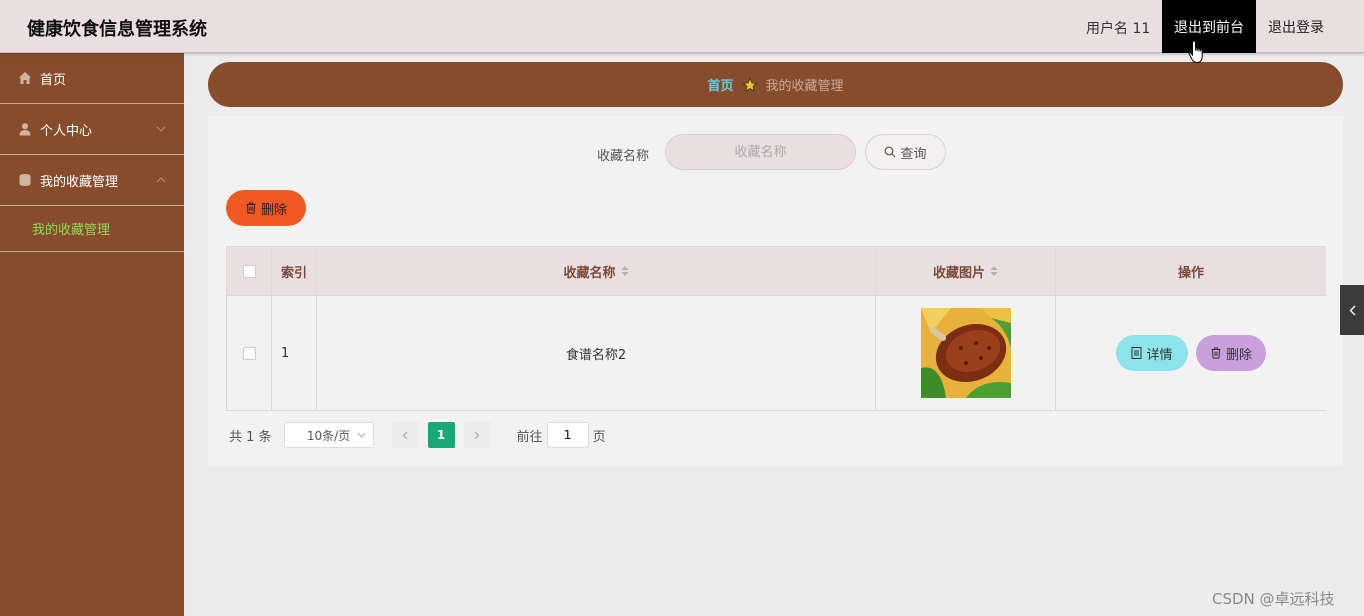  Describe the element at coordinates (1159, 355) in the screenshot. I see `detail-button-label: 详情` at that location.